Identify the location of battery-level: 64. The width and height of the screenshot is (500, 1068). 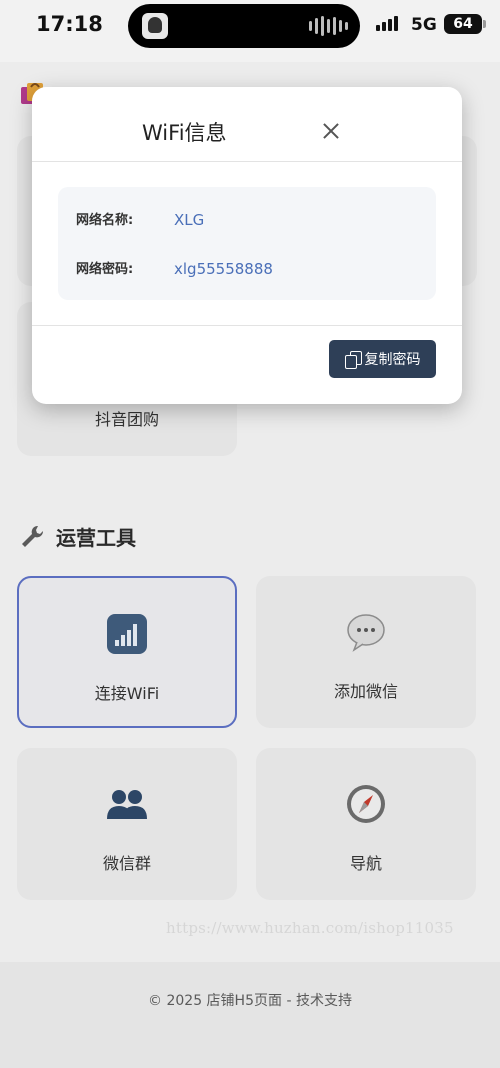
(465, 24).